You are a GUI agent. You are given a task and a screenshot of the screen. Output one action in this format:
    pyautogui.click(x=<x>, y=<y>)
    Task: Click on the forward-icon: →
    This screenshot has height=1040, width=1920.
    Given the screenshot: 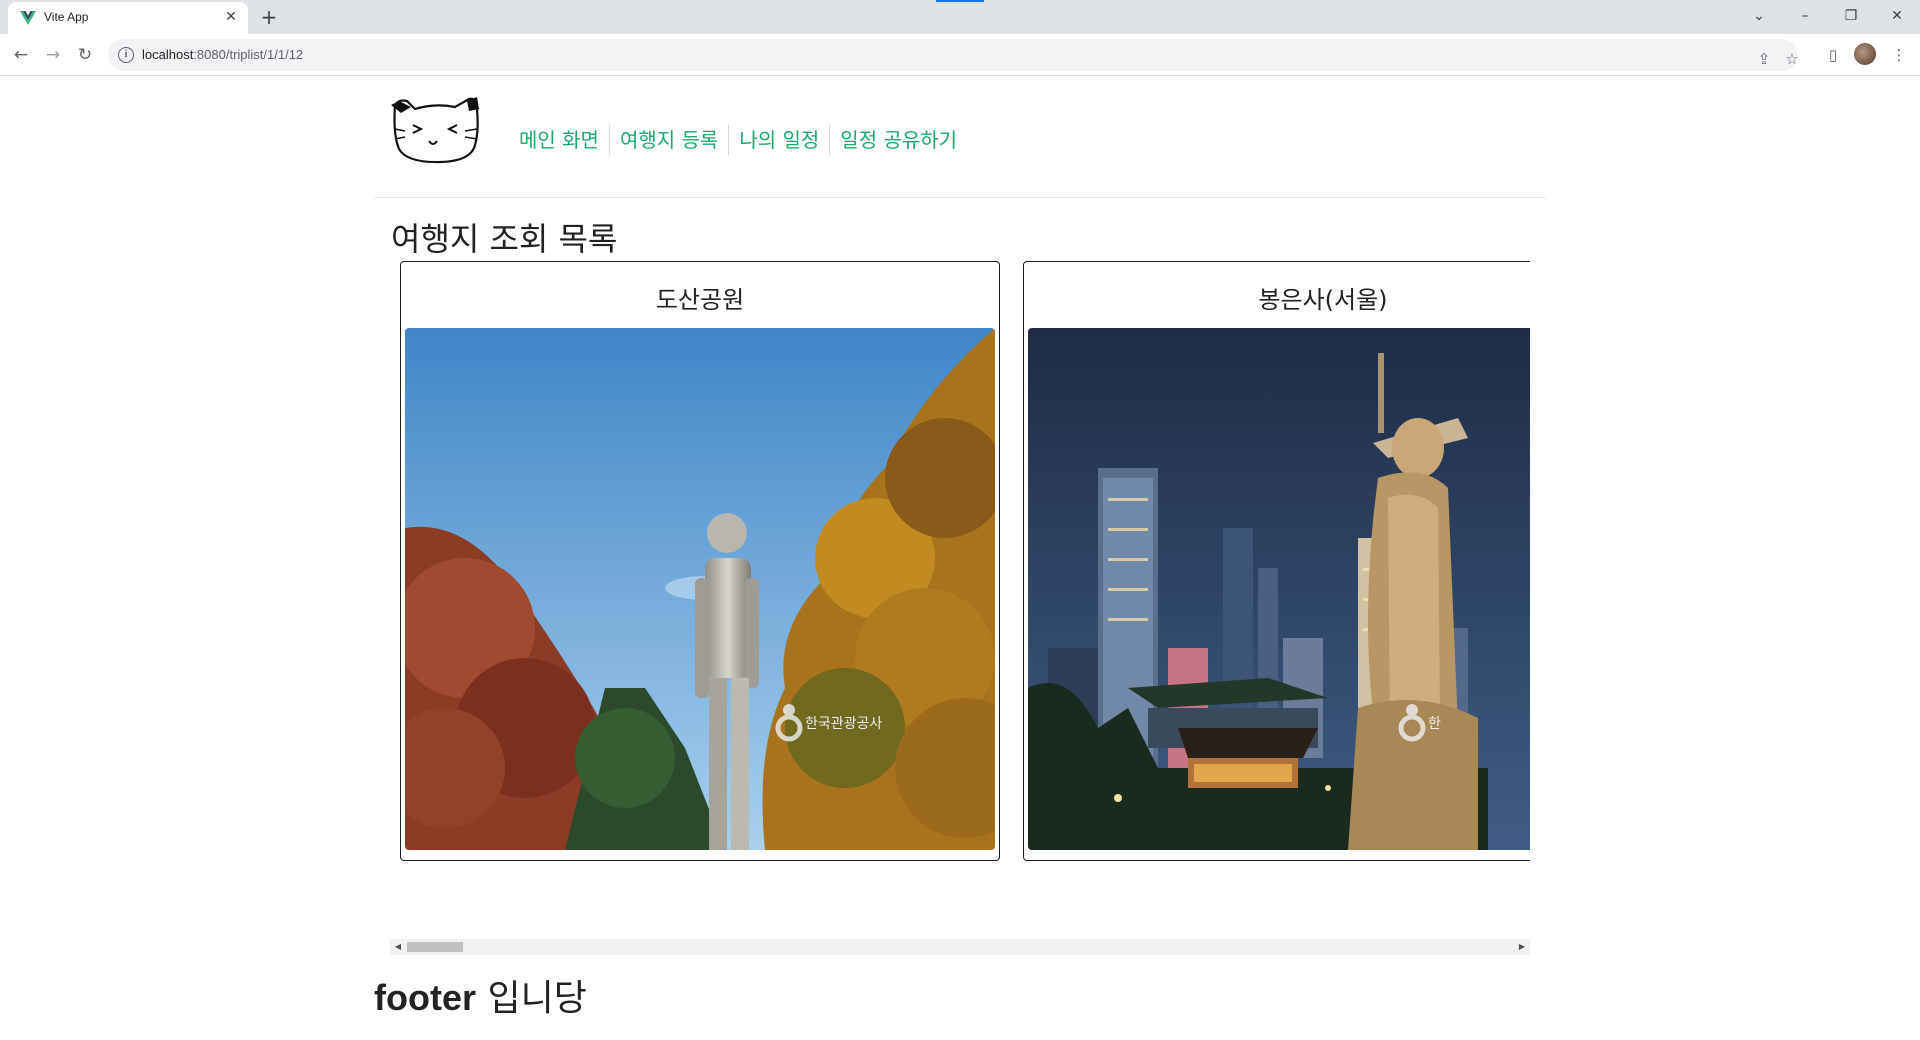 What is the action you would take?
    pyautogui.click(x=53, y=55)
    